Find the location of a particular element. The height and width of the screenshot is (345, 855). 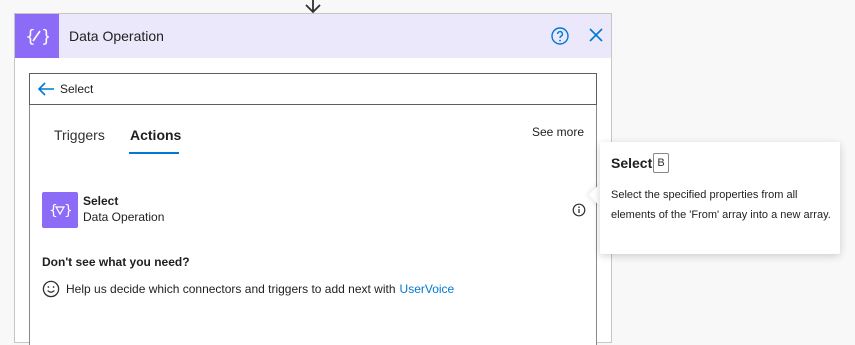

tooltip-title: Select is located at coordinates (632, 163).